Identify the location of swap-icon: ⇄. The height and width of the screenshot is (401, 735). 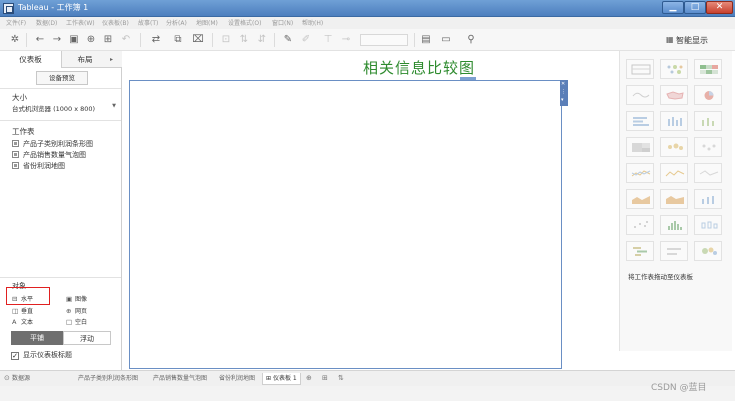
(156, 40).